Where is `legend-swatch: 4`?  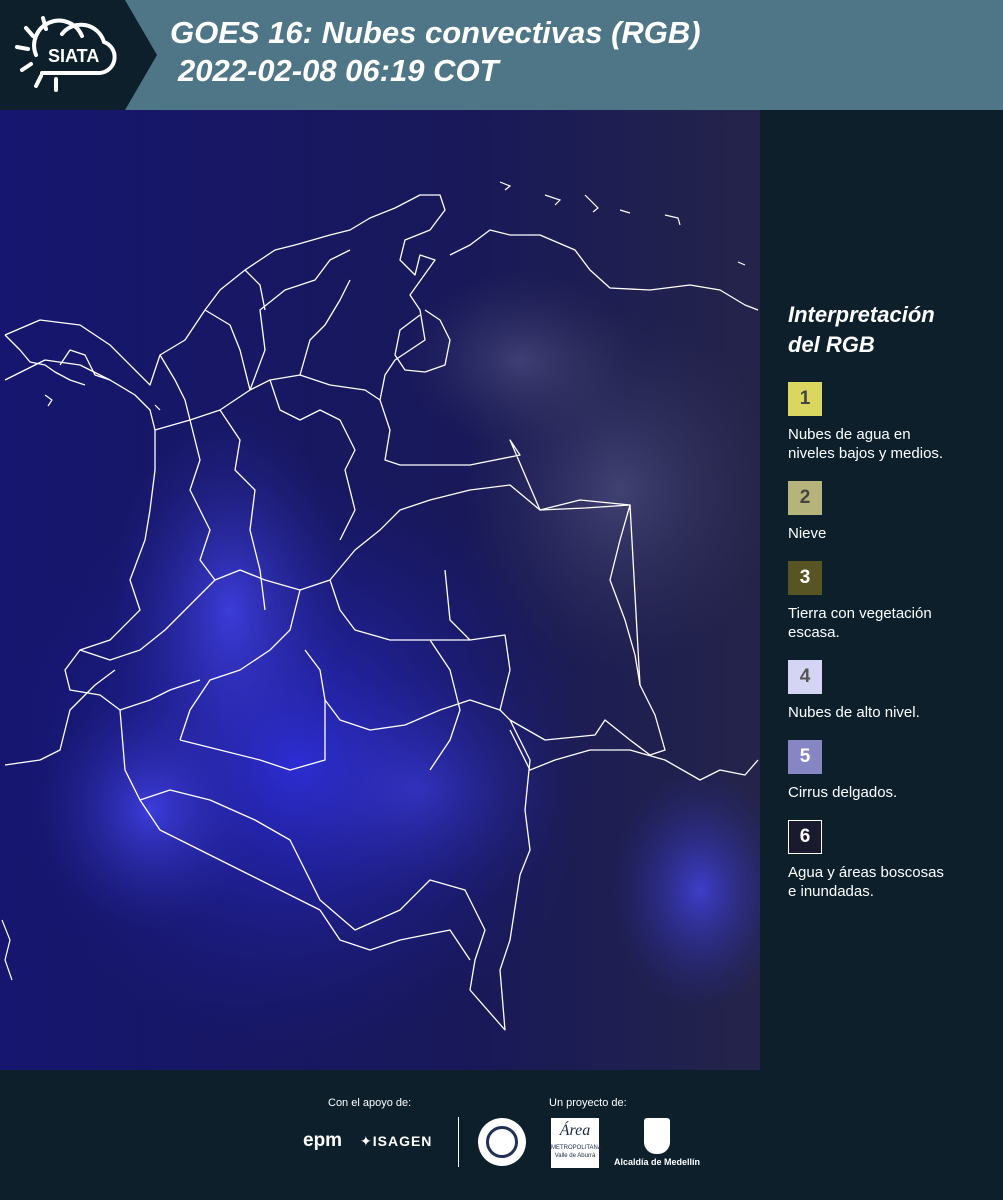 legend-swatch: 4 is located at coordinates (805, 677).